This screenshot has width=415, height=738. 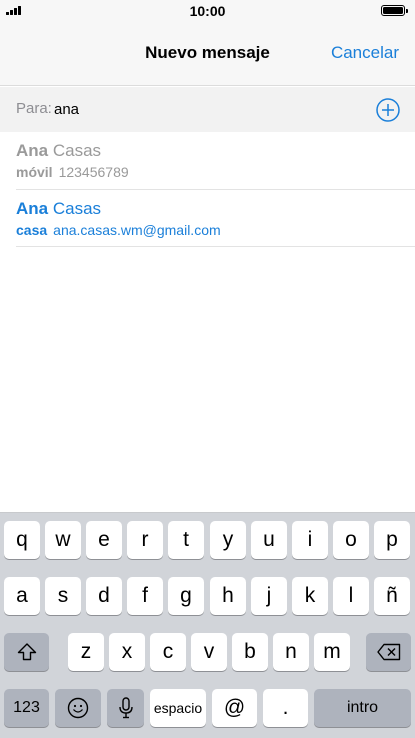 What do you see at coordinates (228, 540) in the screenshot?
I see `key-y: y` at bounding box center [228, 540].